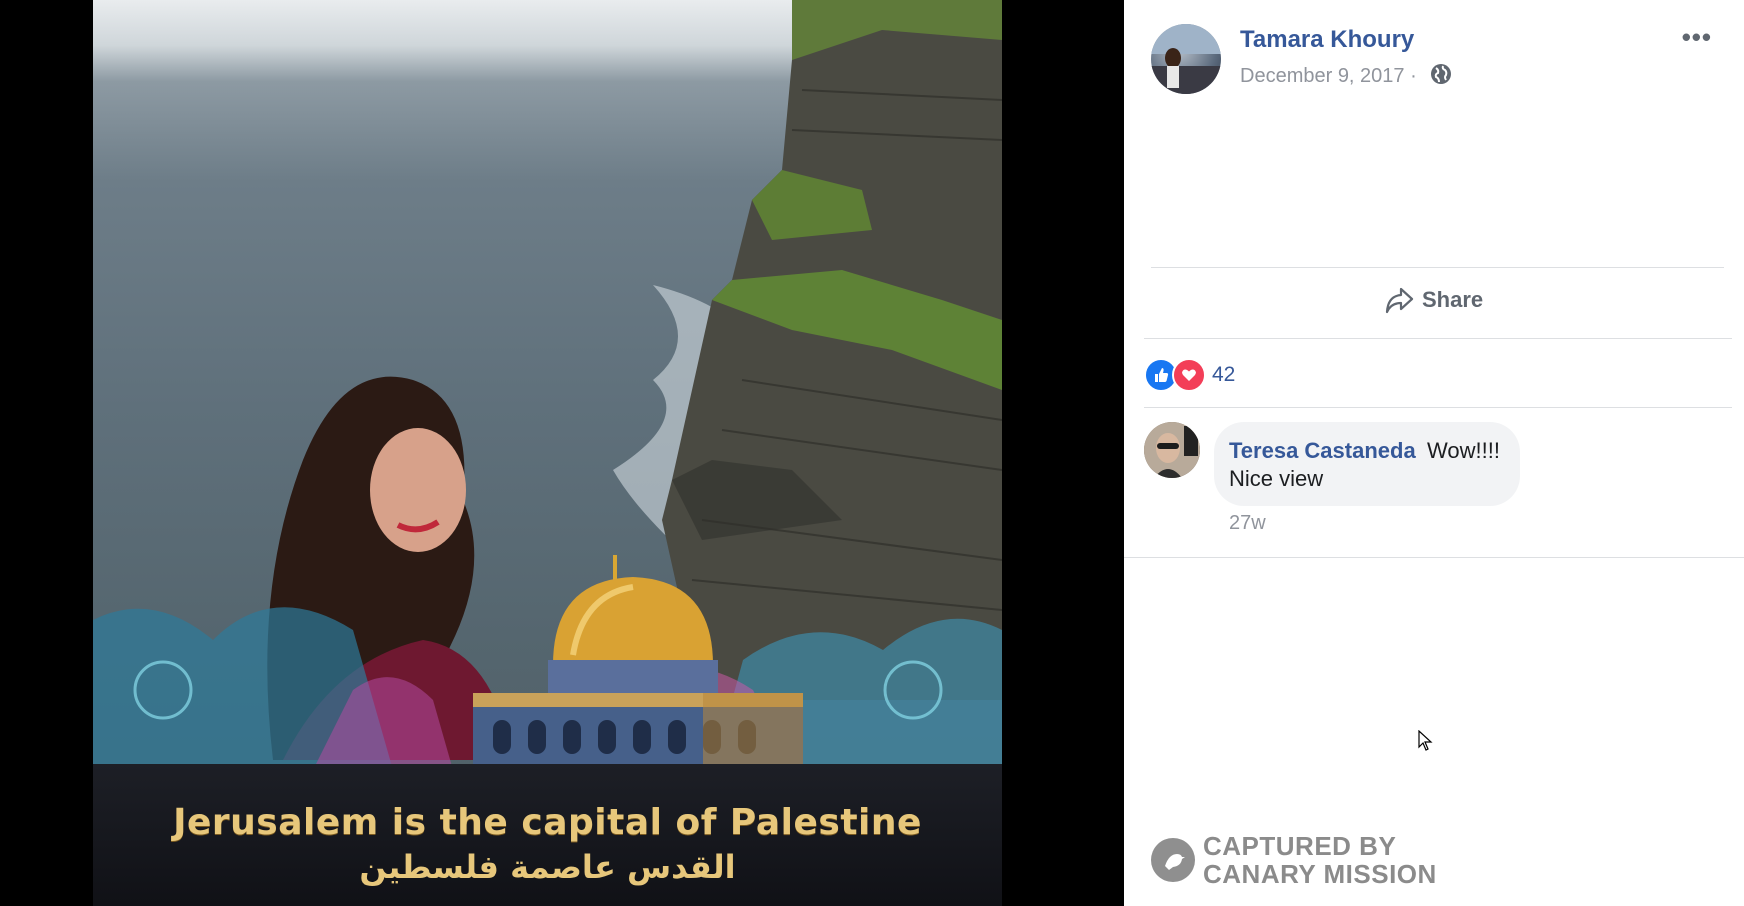 This screenshot has width=1744, height=906. Describe the element at coordinates (1247, 523) in the screenshot. I see `comment-timestamp: 27w` at that location.